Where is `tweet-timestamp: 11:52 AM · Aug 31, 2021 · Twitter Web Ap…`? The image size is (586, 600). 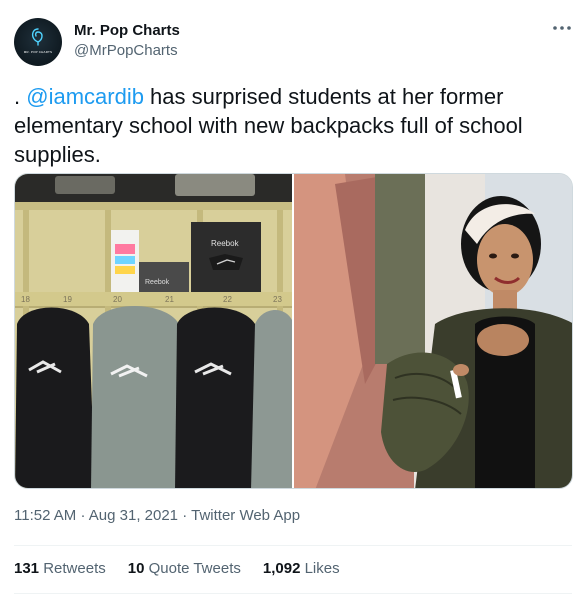
tweet-timestamp: 11:52 AM · Aug 31, 2021 · Twitter Web Ap… is located at coordinates (157, 515).